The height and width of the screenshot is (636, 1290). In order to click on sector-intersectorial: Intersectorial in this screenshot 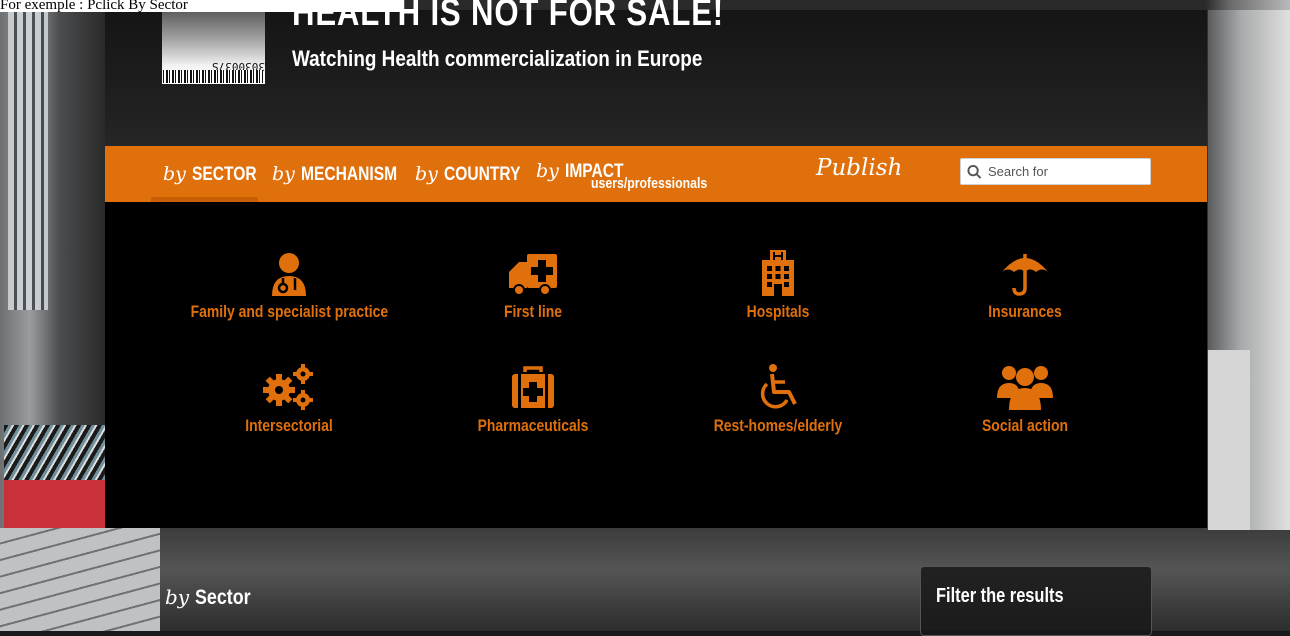, I will do `click(289, 400)`.